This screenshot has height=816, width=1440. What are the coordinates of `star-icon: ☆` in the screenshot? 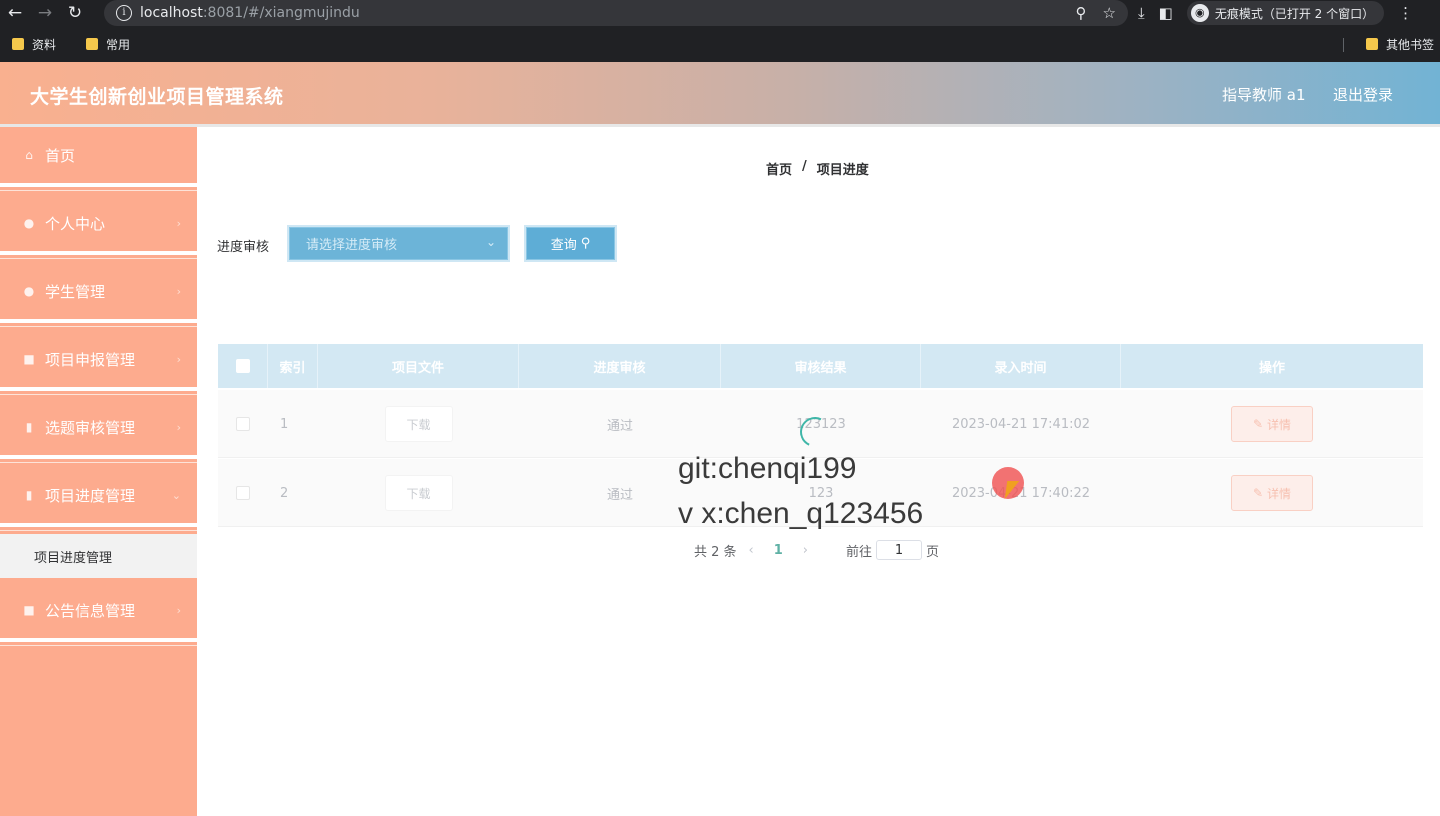 It's located at (1109, 13).